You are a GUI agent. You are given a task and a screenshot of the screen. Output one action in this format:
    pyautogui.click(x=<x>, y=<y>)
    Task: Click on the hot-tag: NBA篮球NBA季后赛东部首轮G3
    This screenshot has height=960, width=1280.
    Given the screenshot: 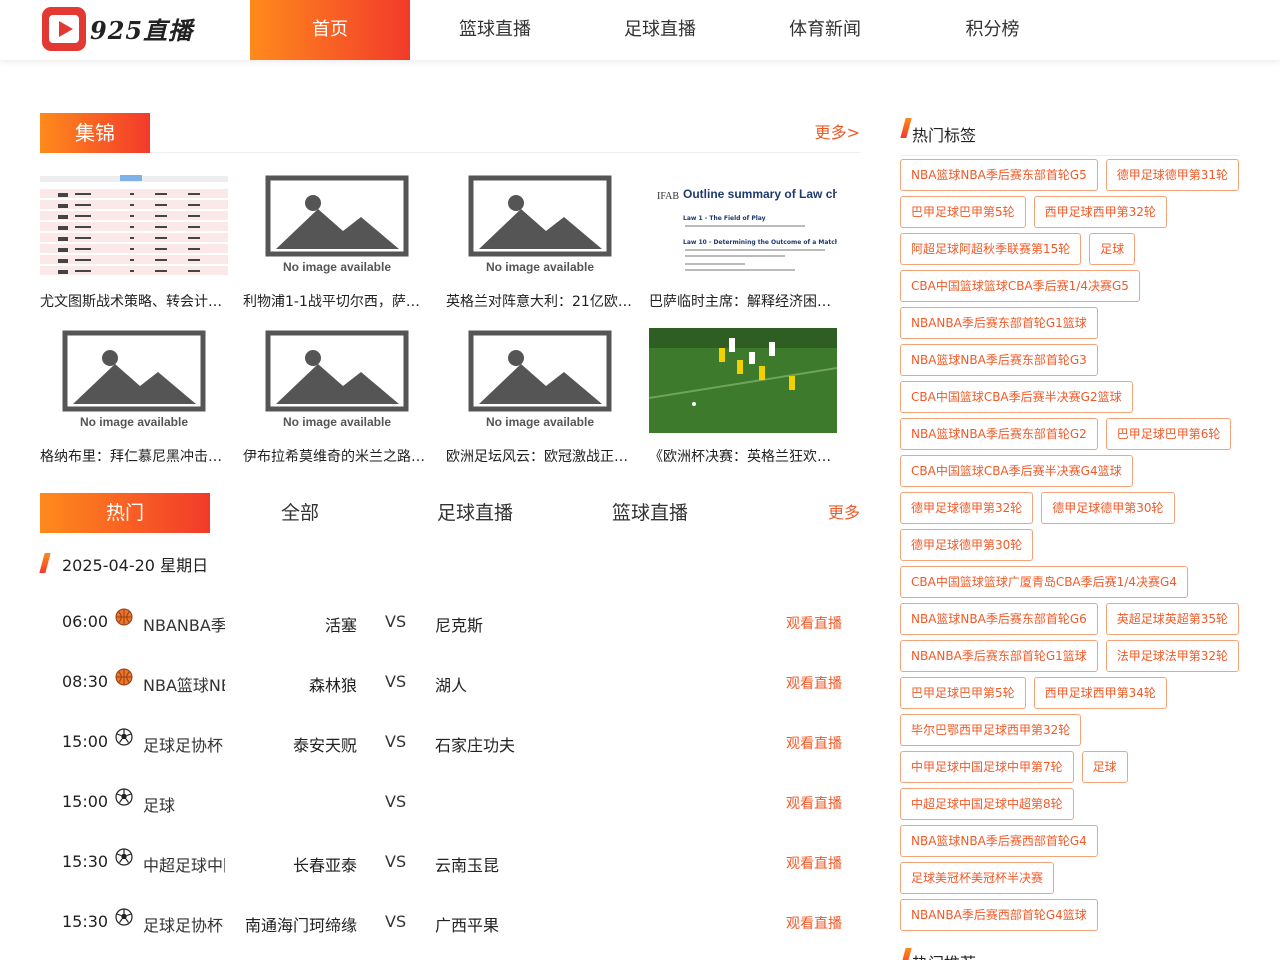 What is the action you would take?
    pyautogui.click(x=999, y=360)
    